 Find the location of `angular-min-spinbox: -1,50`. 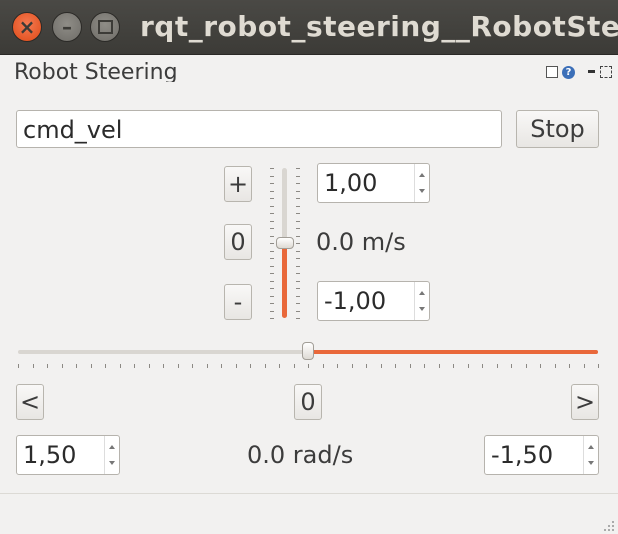

angular-min-spinbox: -1,50 is located at coordinates (541, 455).